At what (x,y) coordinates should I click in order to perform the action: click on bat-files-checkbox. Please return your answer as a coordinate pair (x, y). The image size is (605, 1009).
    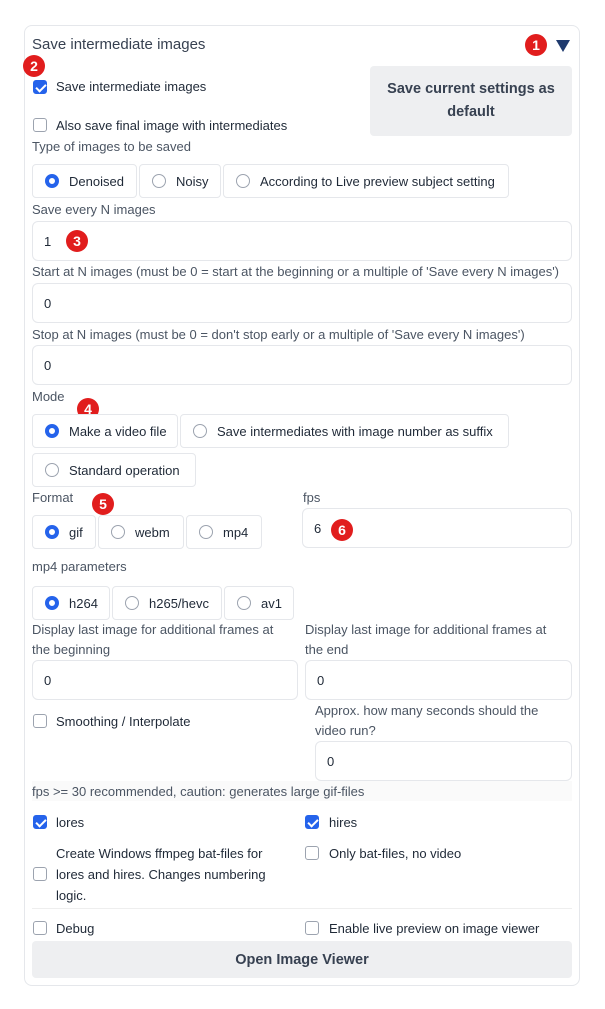
    Looking at the image, I should click on (40, 874).